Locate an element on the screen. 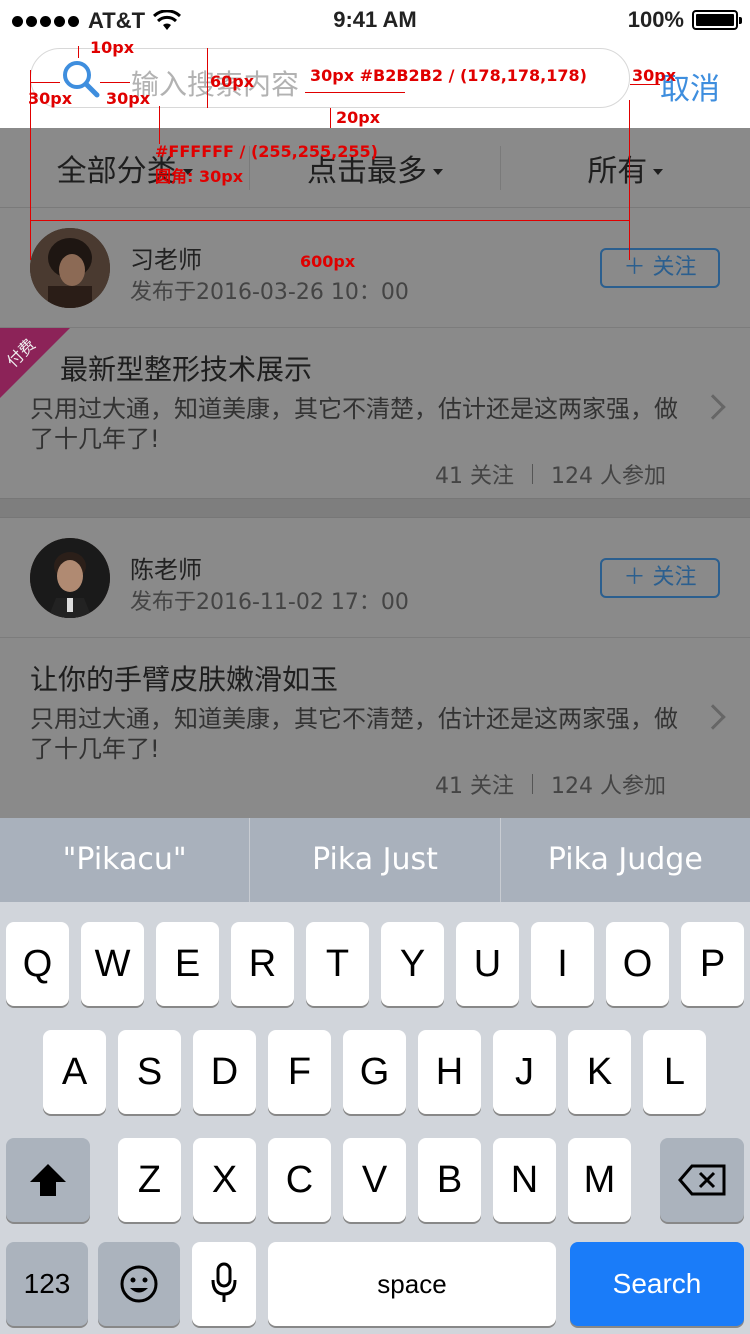 This screenshot has width=750, height=1334. filter-bar: 全部分类 点击最多 所有 is located at coordinates (375, 168).